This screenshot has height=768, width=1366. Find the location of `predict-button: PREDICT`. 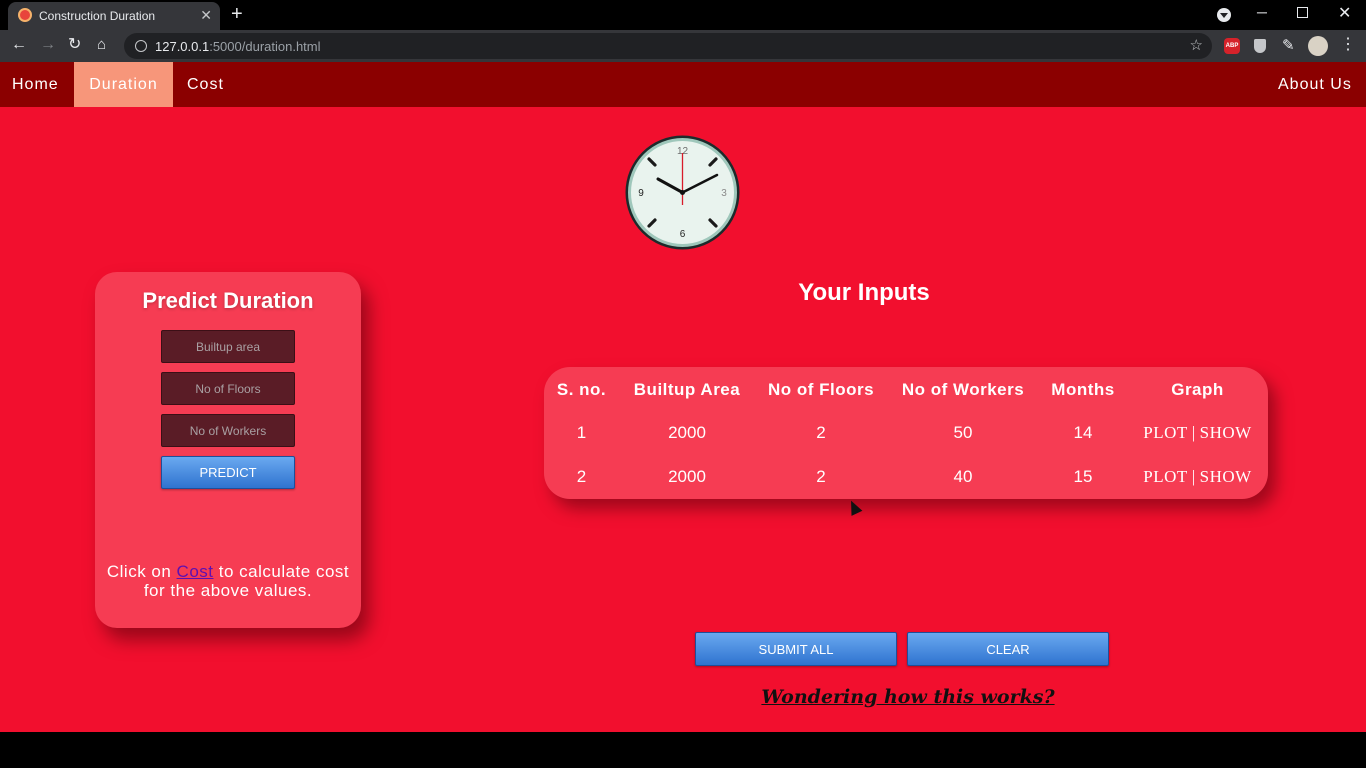

predict-button: PREDICT is located at coordinates (228, 472).